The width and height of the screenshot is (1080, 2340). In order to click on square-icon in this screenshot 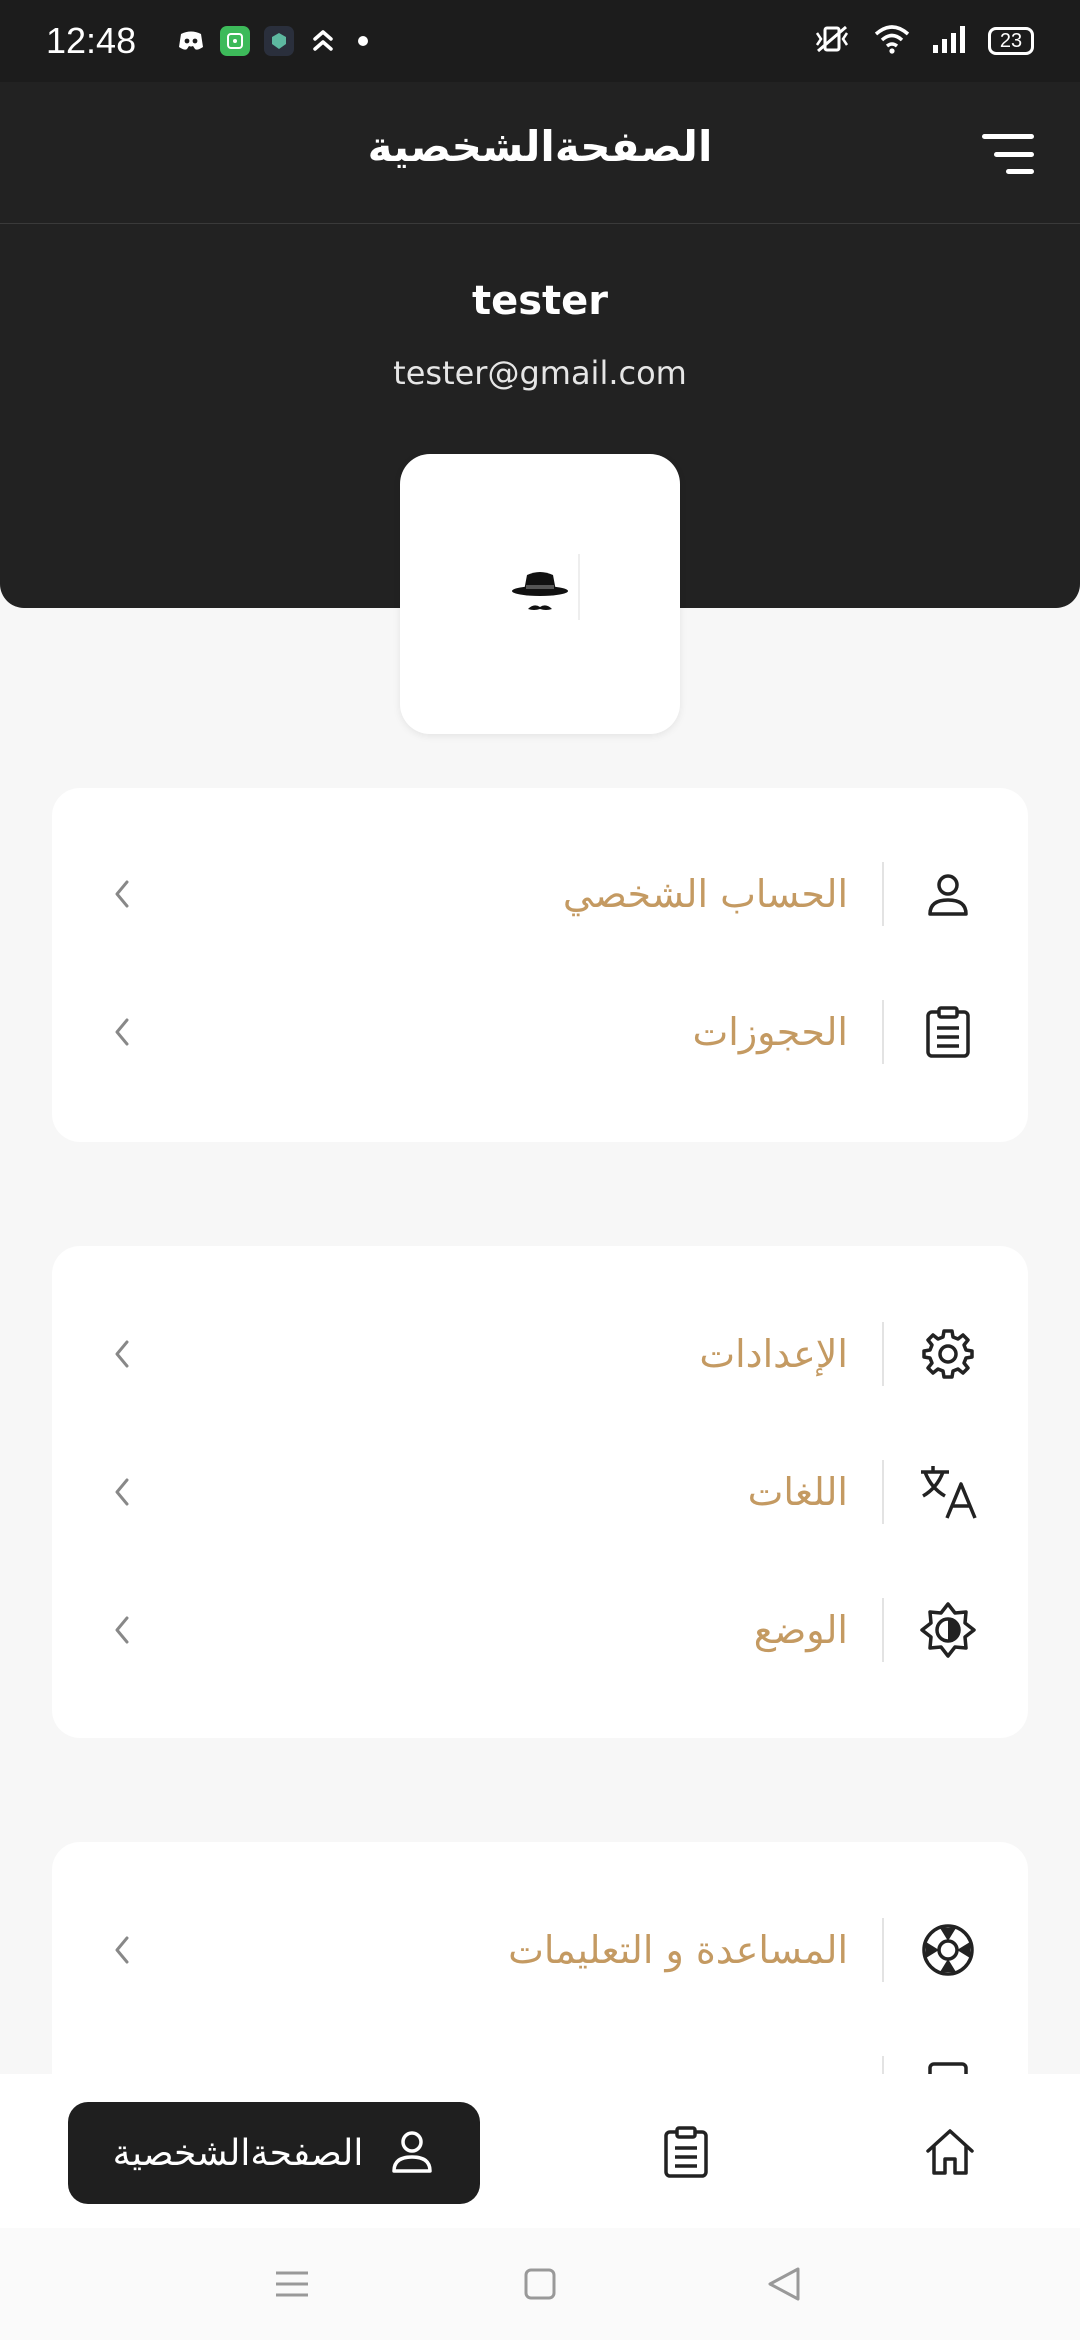, I will do `click(540, 2284)`.